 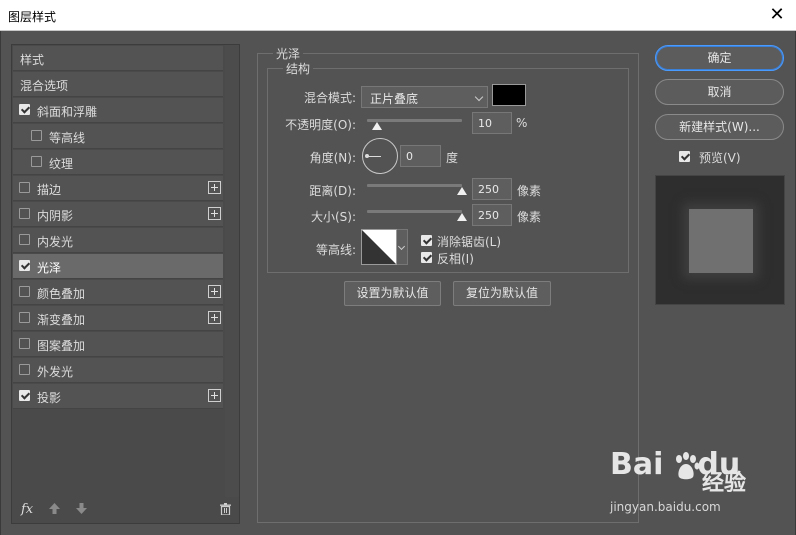 I want to click on contour-dropdown, so click(x=402, y=247).